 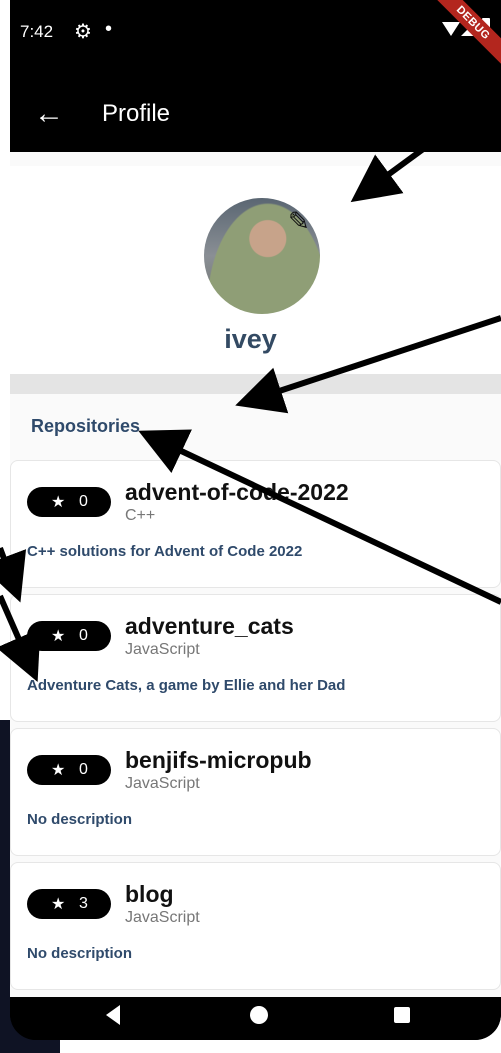 I want to click on nav-home-icon, so click(x=259, y=1015).